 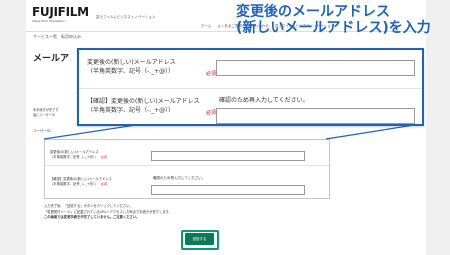 What do you see at coordinates (315, 116) in the screenshot?
I see `zoom-confirm-email-input` at bounding box center [315, 116].